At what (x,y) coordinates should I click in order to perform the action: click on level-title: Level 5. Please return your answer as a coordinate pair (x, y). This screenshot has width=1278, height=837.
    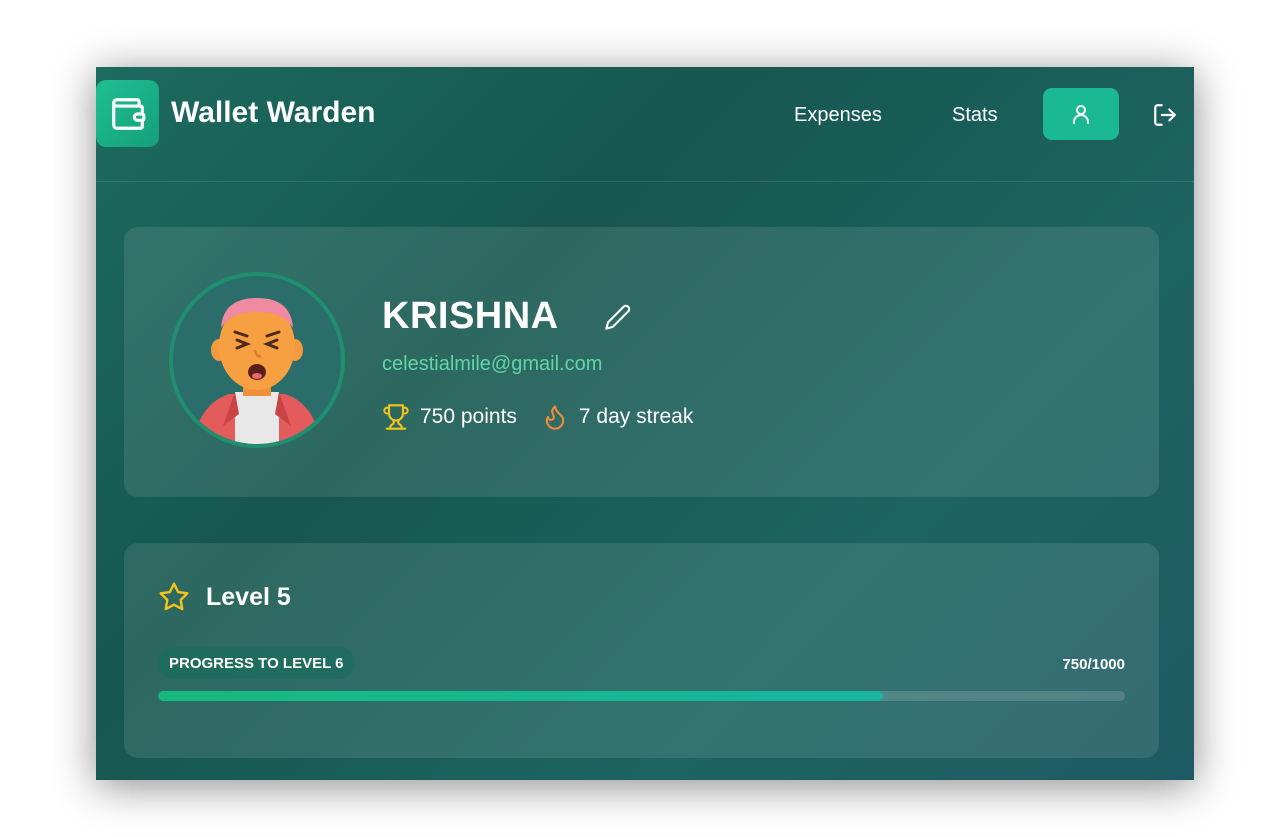
    Looking at the image, I should click on (248, 596).